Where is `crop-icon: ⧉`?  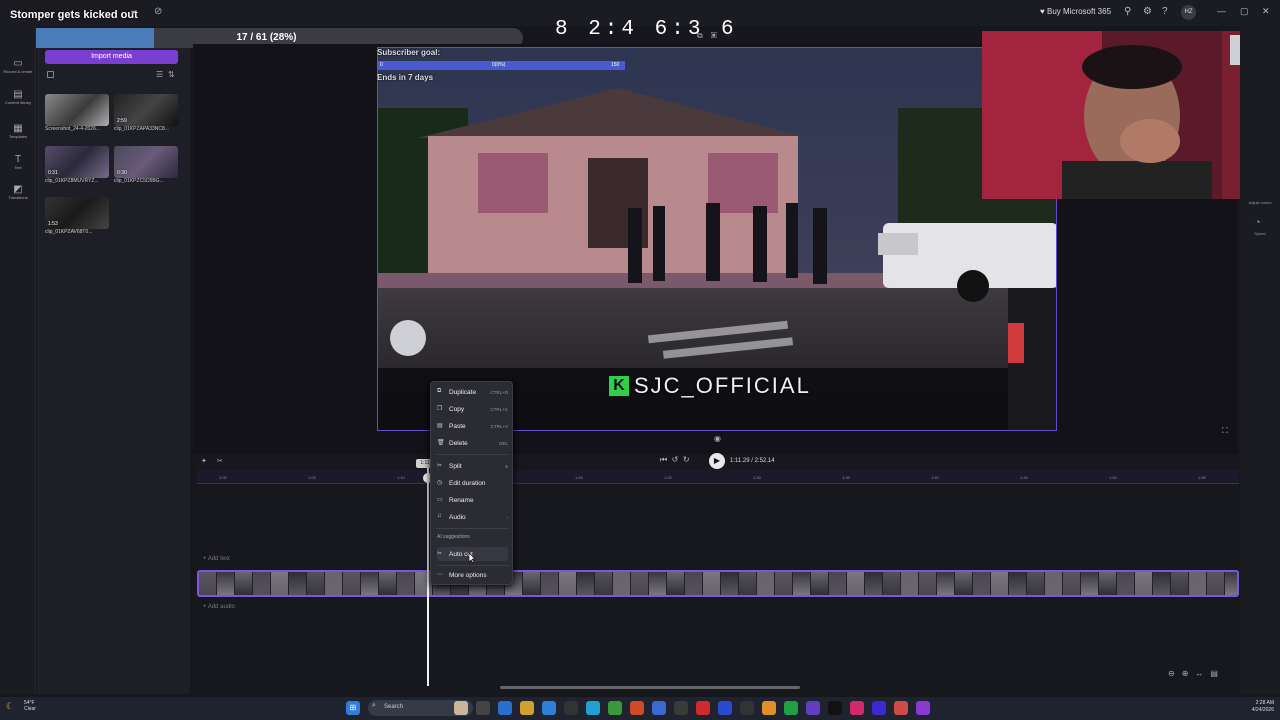 crop-icon: ⧉ is located at coordinates (704, 35).